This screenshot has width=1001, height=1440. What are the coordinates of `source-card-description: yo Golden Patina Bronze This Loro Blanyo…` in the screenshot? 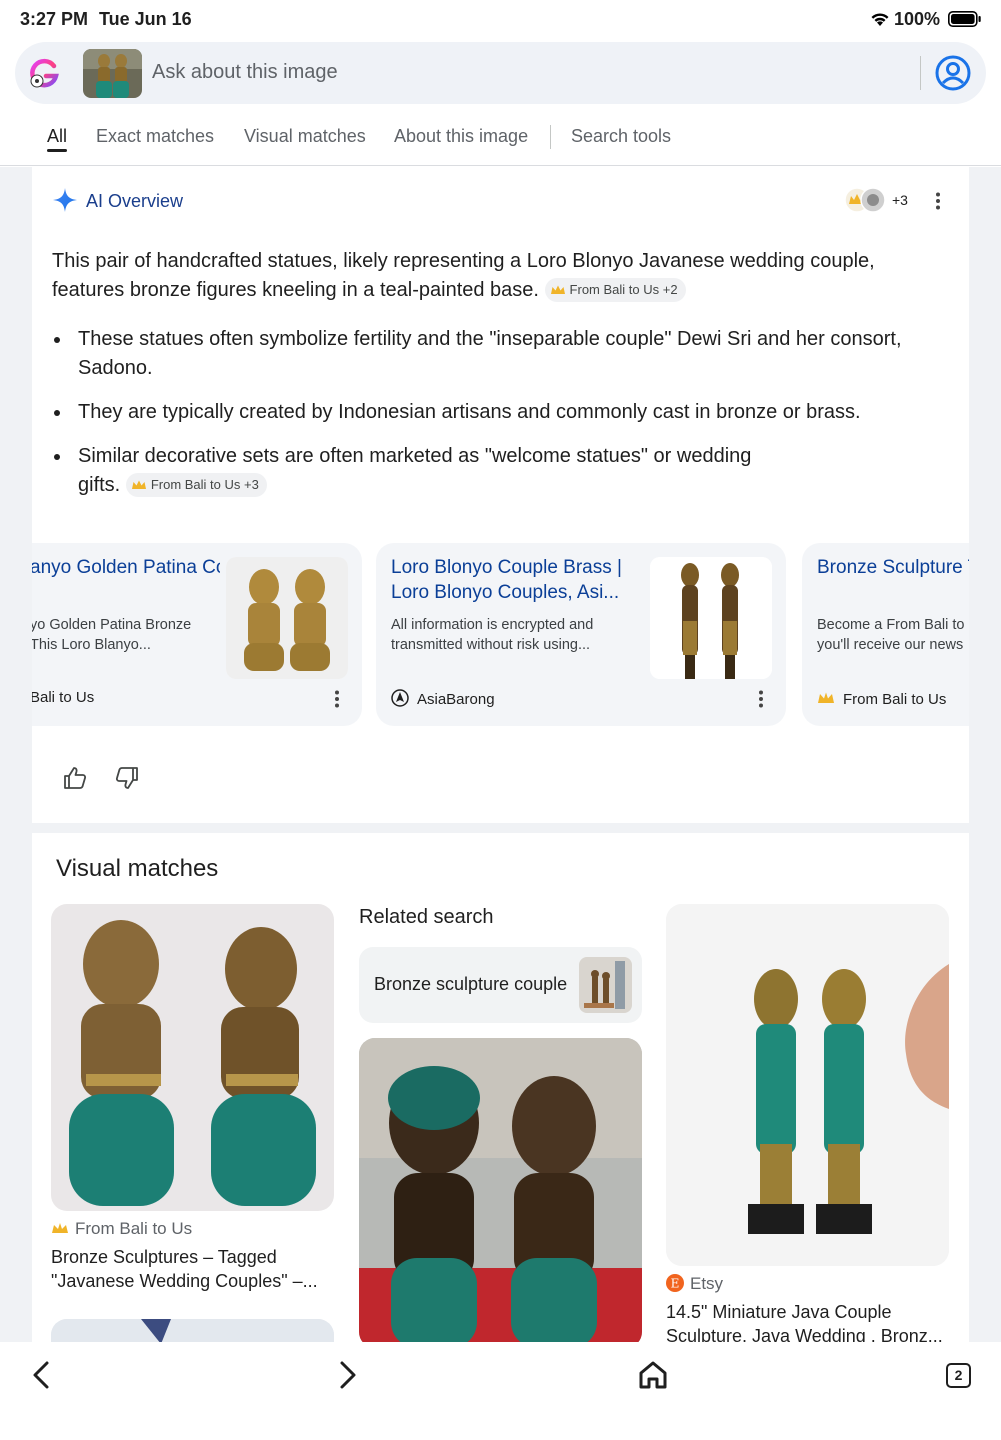 It's located at (112, 635).